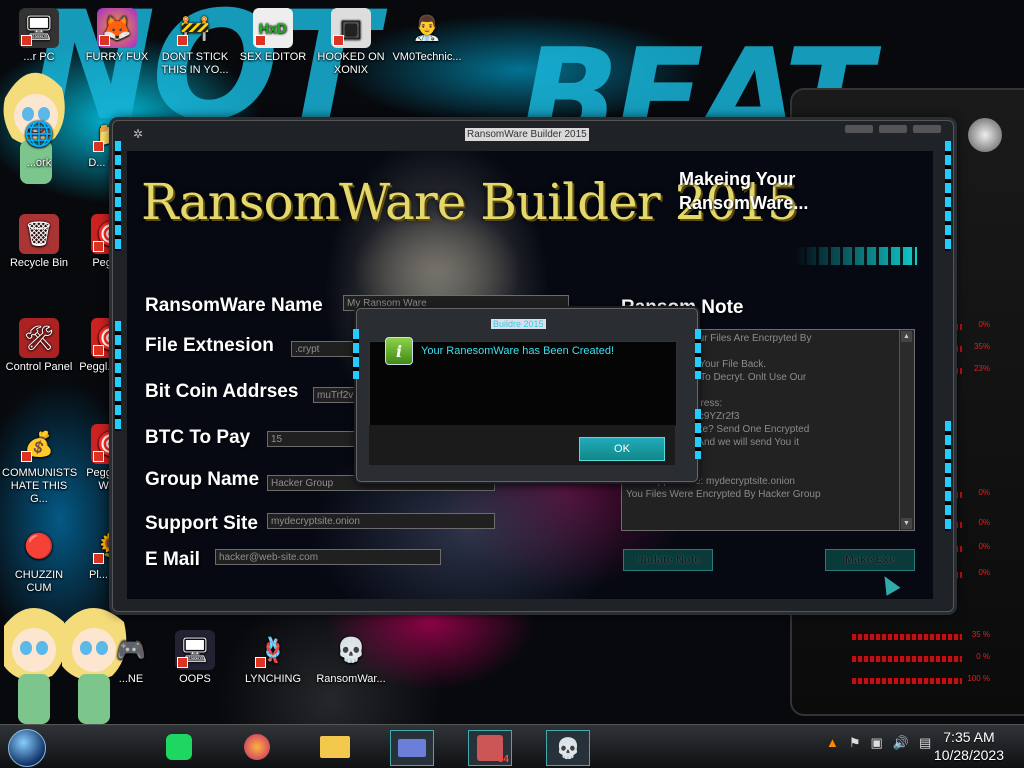  I want to click on hxd-icon: HxD, so click(273, 28).